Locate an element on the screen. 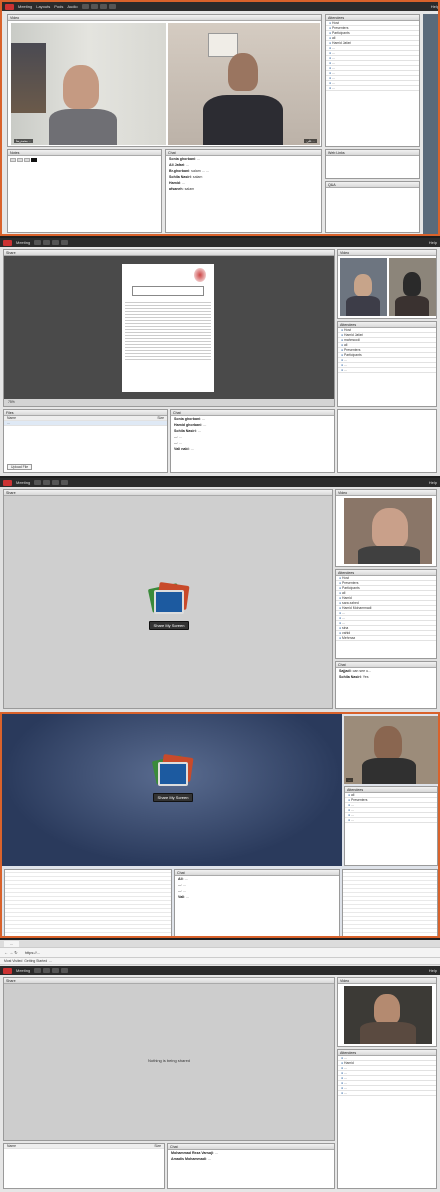 This screenshot has width=440, height=1192. share-screen-icon is located at coordinates (173, 772).